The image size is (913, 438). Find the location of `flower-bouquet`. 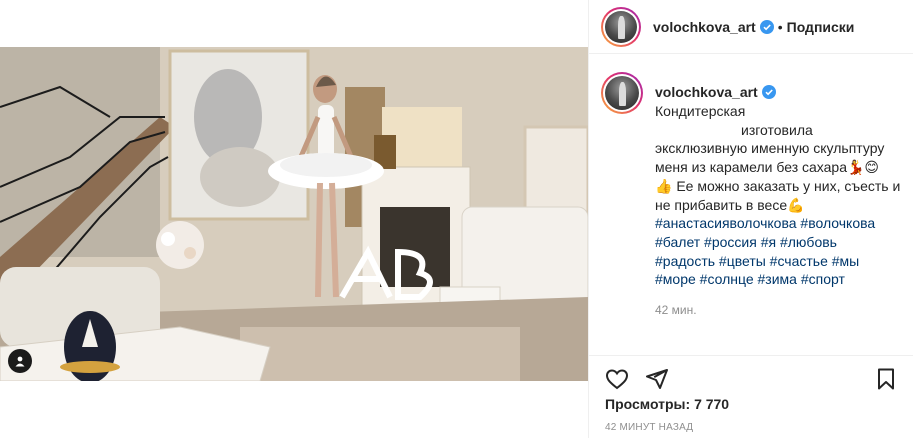

flower-bouquet is located at coordinates (180, 245).